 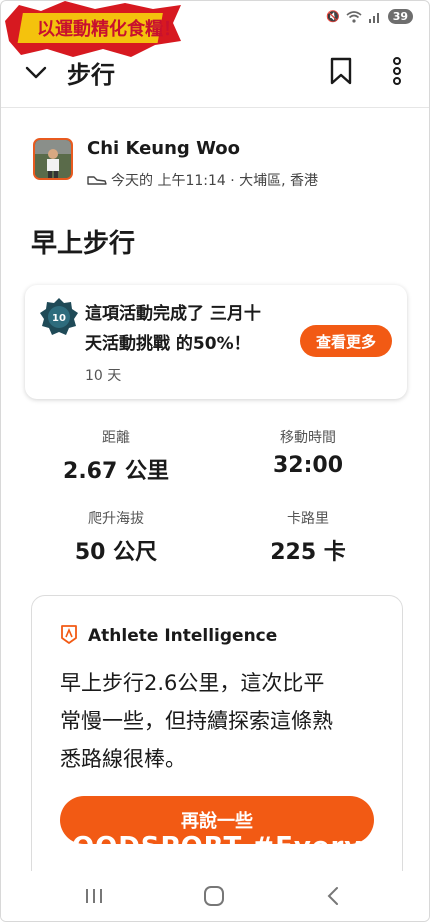 I want to click on activity-meta-text: 今天的 上午11:14 · 大埔區, 香港, so click(x=215, y=181).